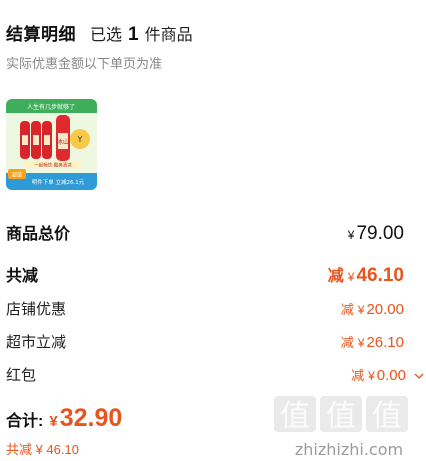 This screenshot has width=426, height=461. Describe the element at coordinates (84, 63) in the screenshot. I see `price-note: 实际优惠金额以下单页为准` at that location.